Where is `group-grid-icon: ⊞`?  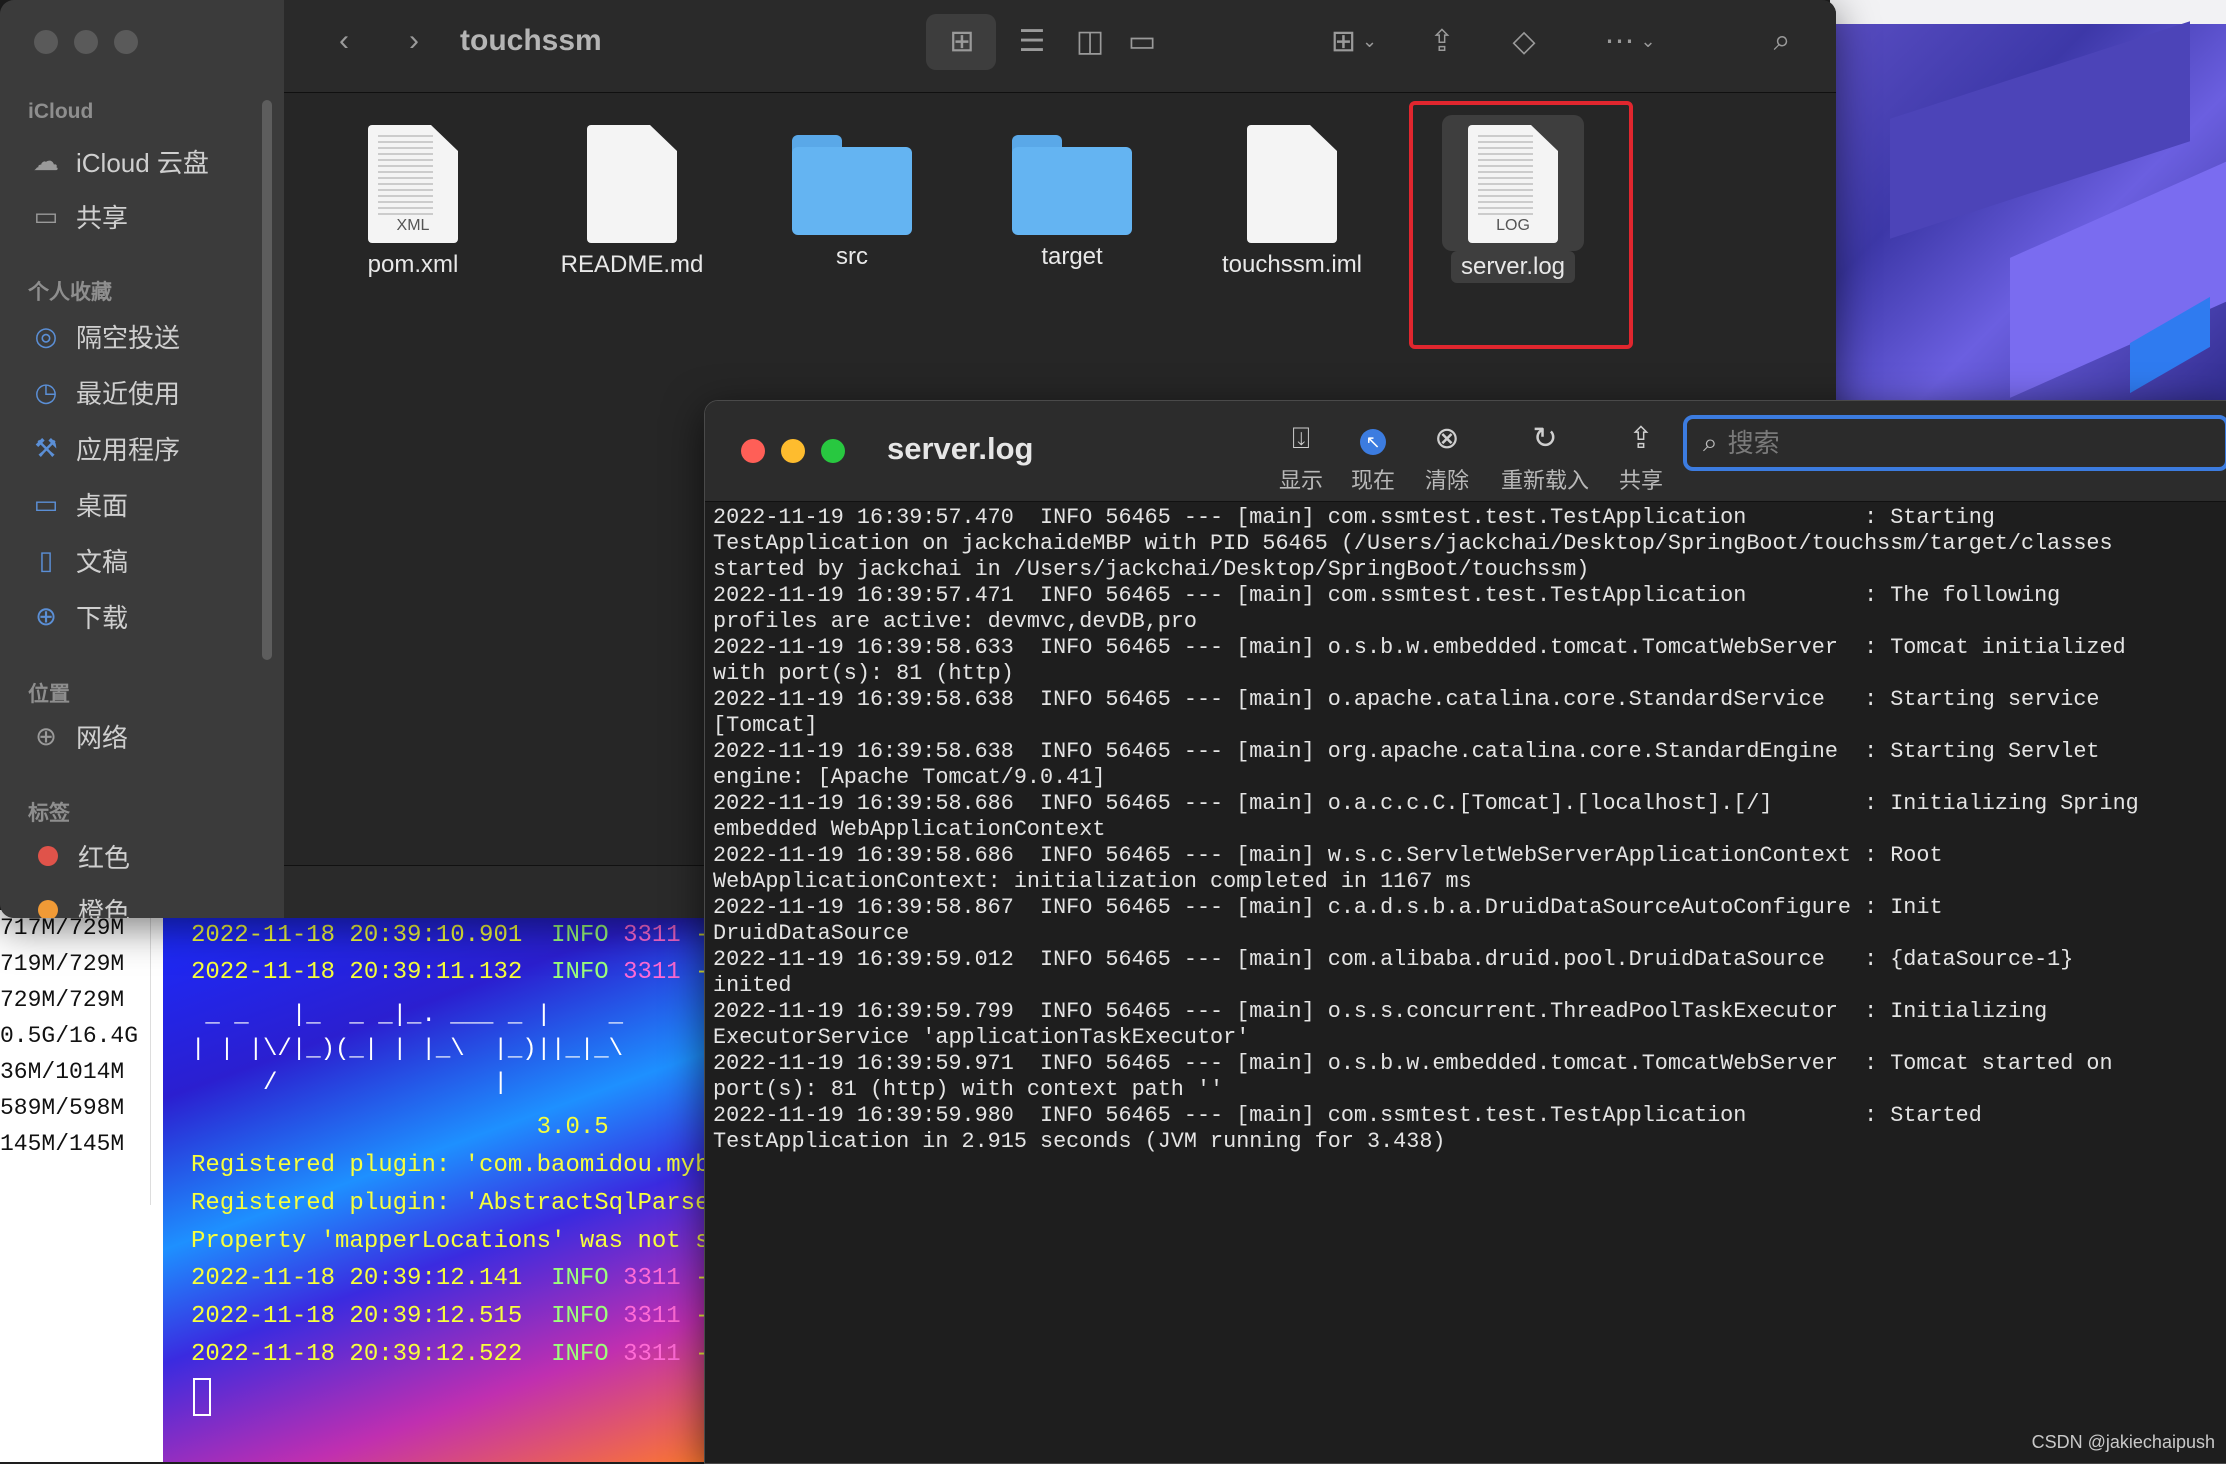 group-grid-icon: ⊞ is located at coordinates (1343, 41).